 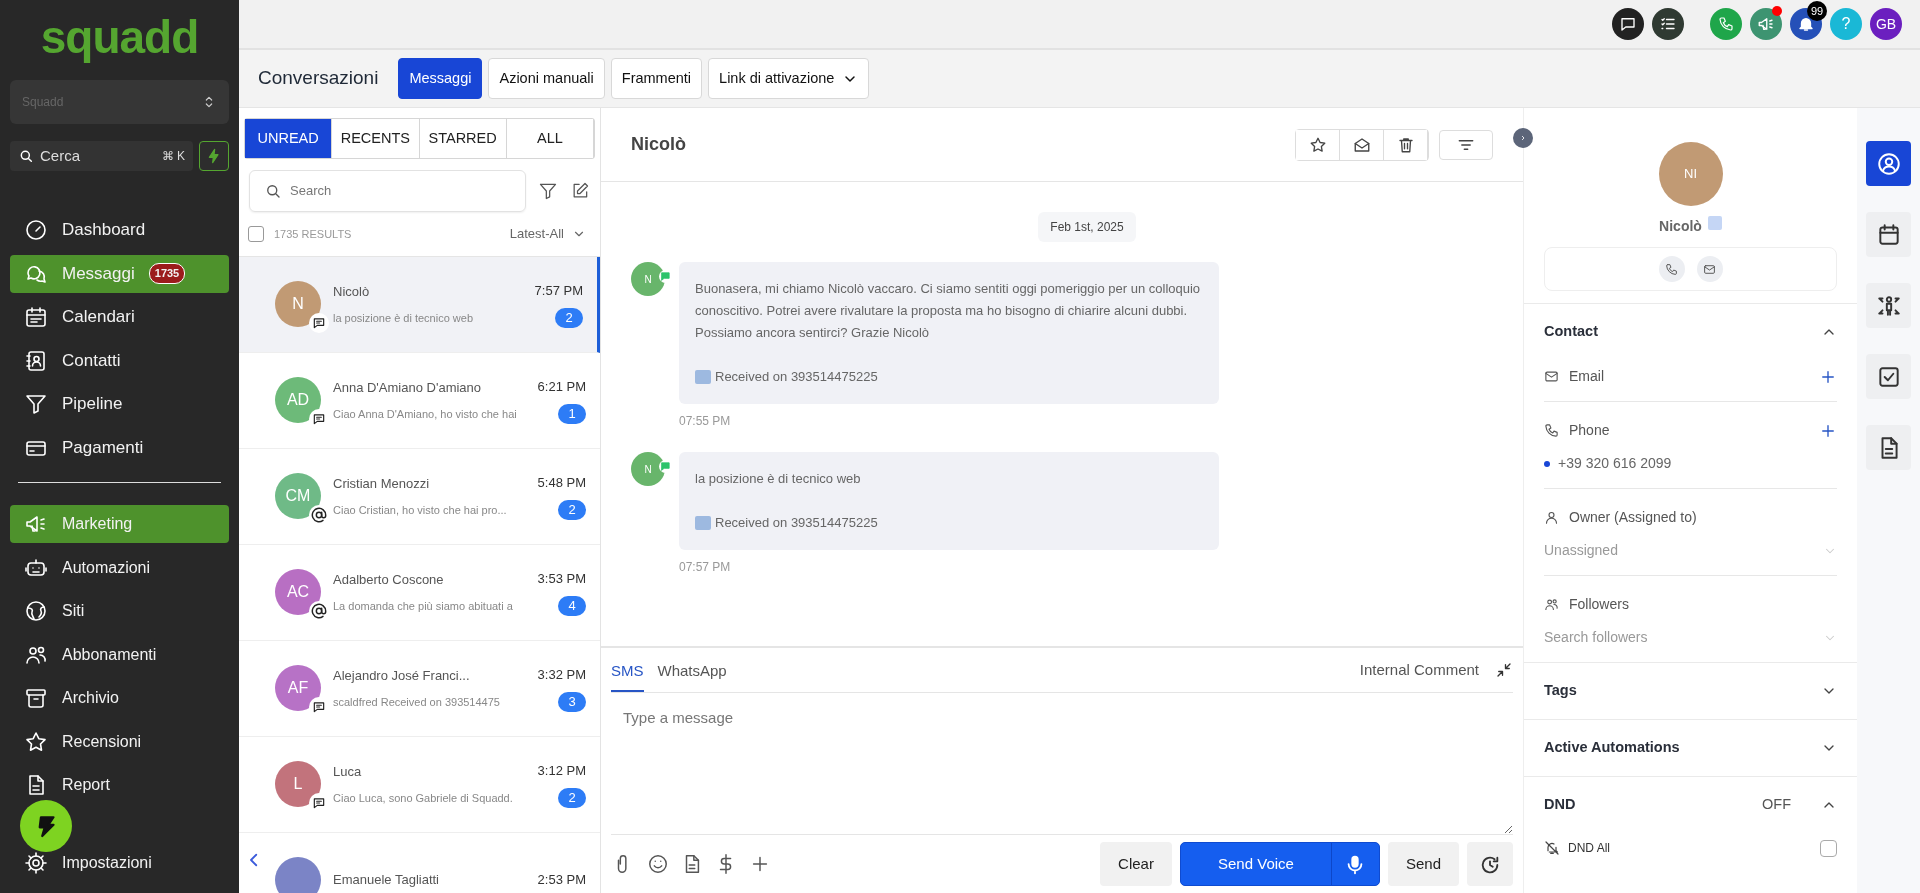 I want to click on message-preview: La domanda che più siamo abituati a, so click(x=423, y=606).